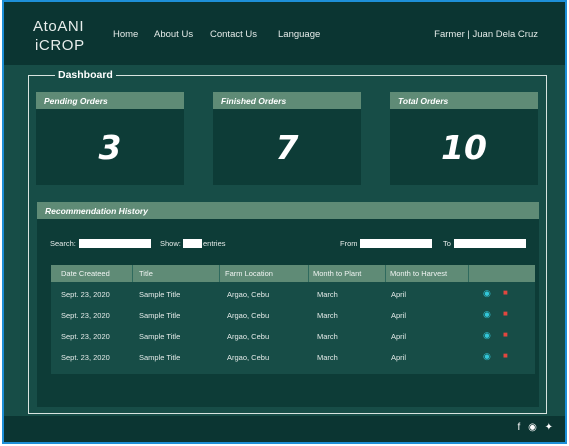 Image resolution: width=569 pixels, height=446 pixels. What do you see at coordinates (519, 427) in the screenshot?
I see `facebook-icon: f` at bounding box center [519, 427].